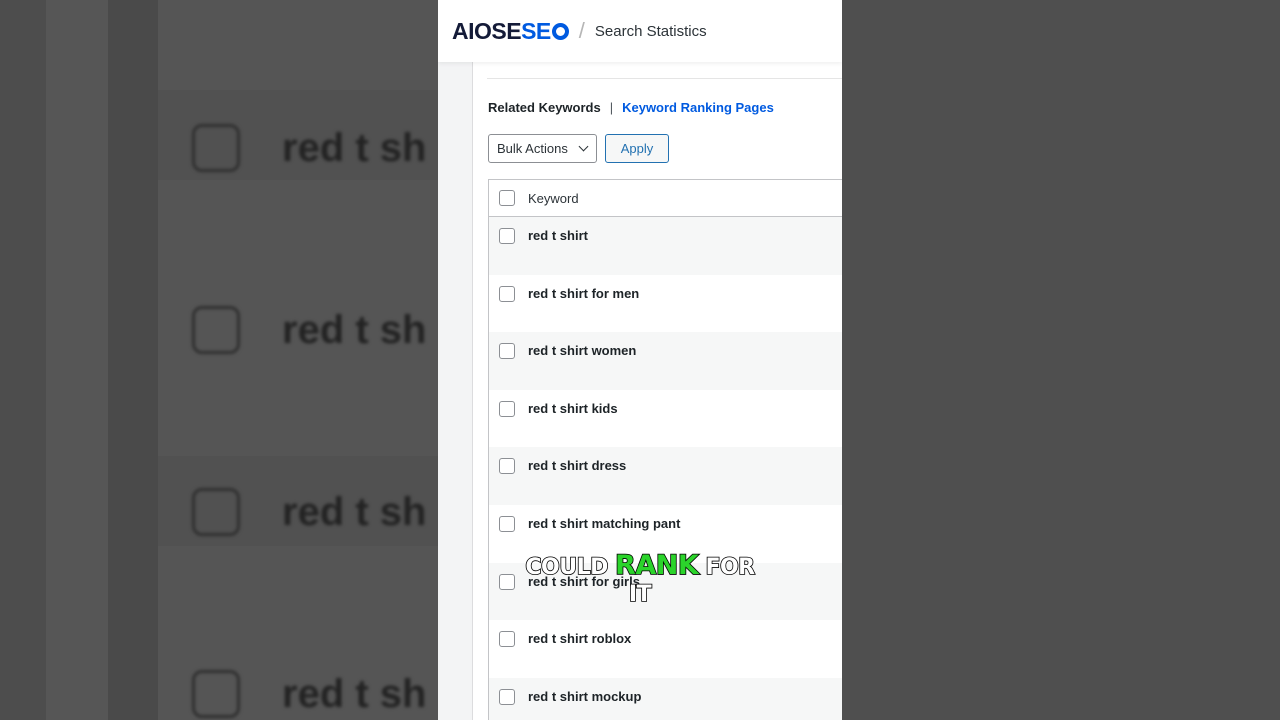 The width and height of the screenshot is (1280, 720). Describe the element at coordinates (665, 418) in the screenshot. I see `table-row: red t shirt kids` at that location.